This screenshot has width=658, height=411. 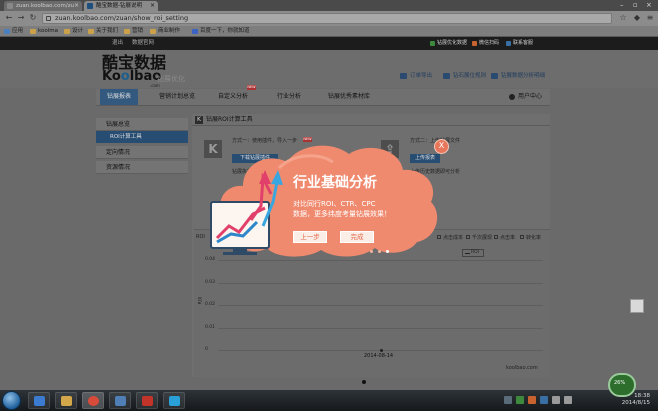 What do you see at coordinates (441, 146) in the screenshot?
I see `guide-close-button: X` at bounding box center [441, 146].